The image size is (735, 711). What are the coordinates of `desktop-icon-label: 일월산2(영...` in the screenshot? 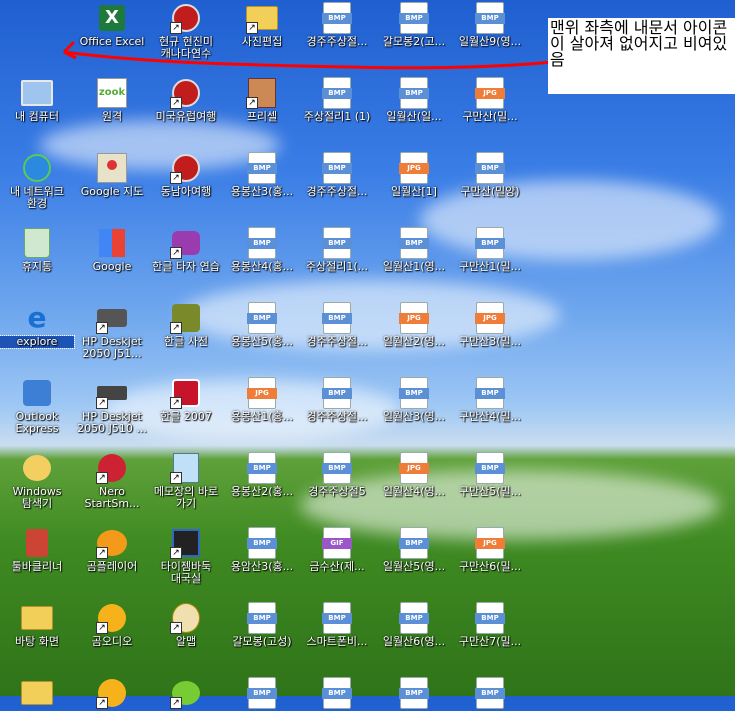 It's located at (414, 341).